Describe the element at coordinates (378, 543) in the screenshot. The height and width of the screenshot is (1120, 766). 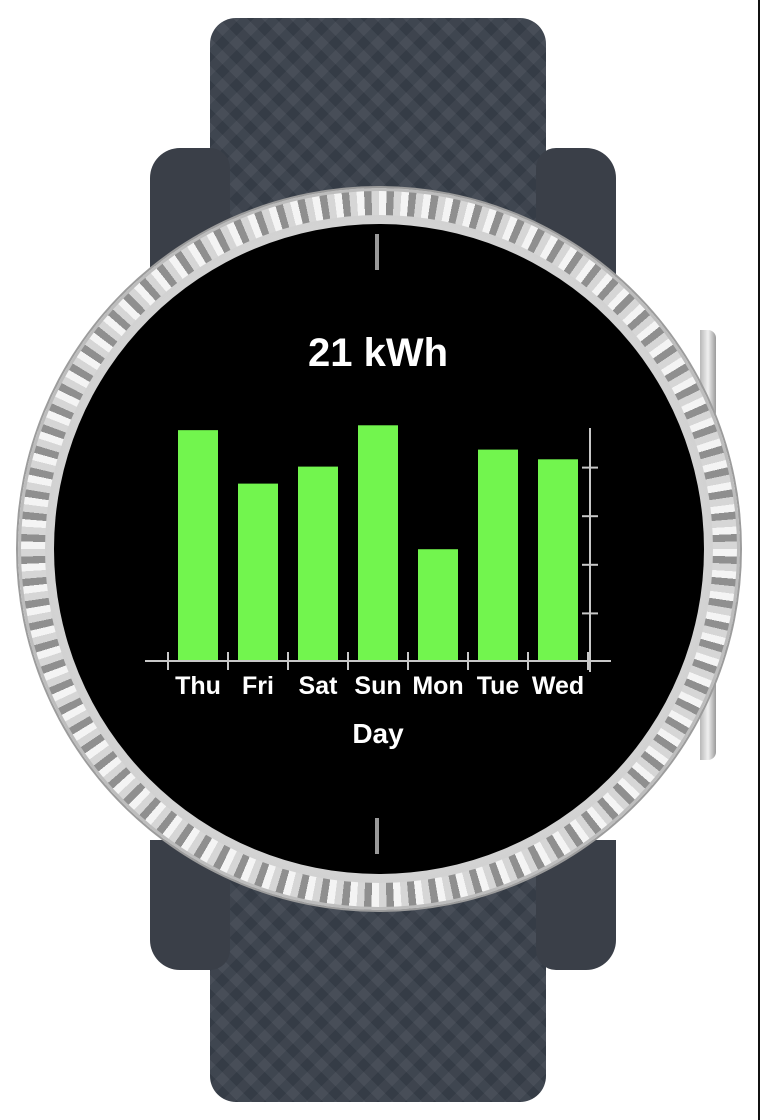
I see `bar-sun` at that location.